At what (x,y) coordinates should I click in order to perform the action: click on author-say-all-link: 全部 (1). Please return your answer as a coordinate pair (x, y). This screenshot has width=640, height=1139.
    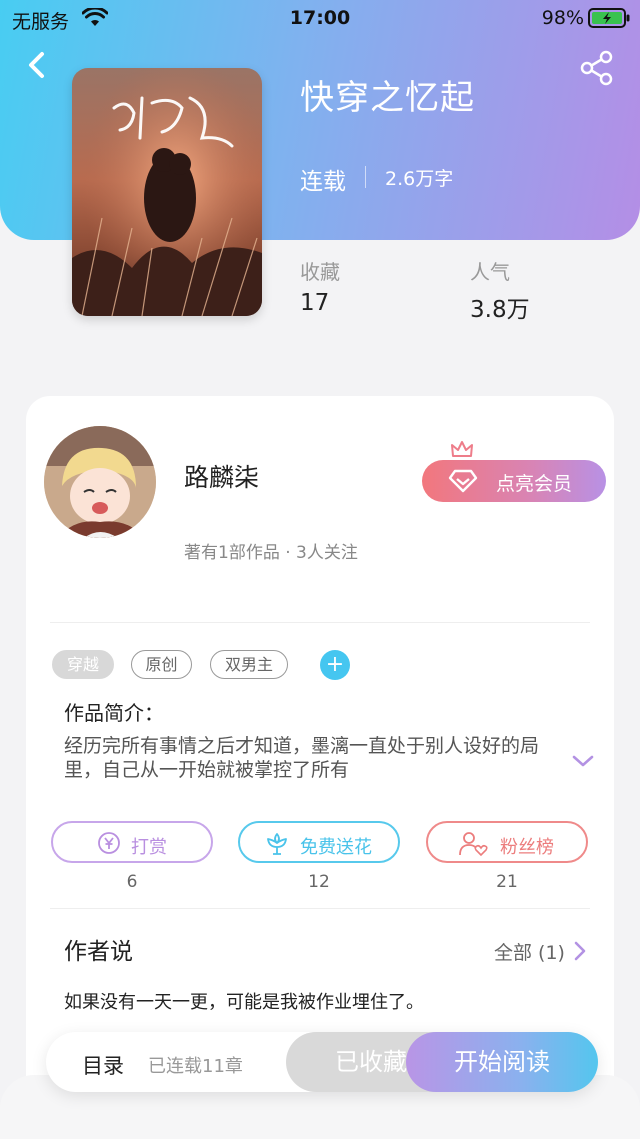
    Looking at the image, I should click on (529, 951).